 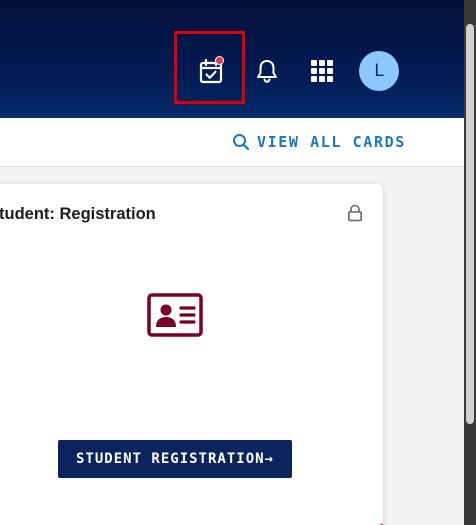 I want to click on student-registration-label: STUDENT REGISTRATION→, so click(x=174, y=459).